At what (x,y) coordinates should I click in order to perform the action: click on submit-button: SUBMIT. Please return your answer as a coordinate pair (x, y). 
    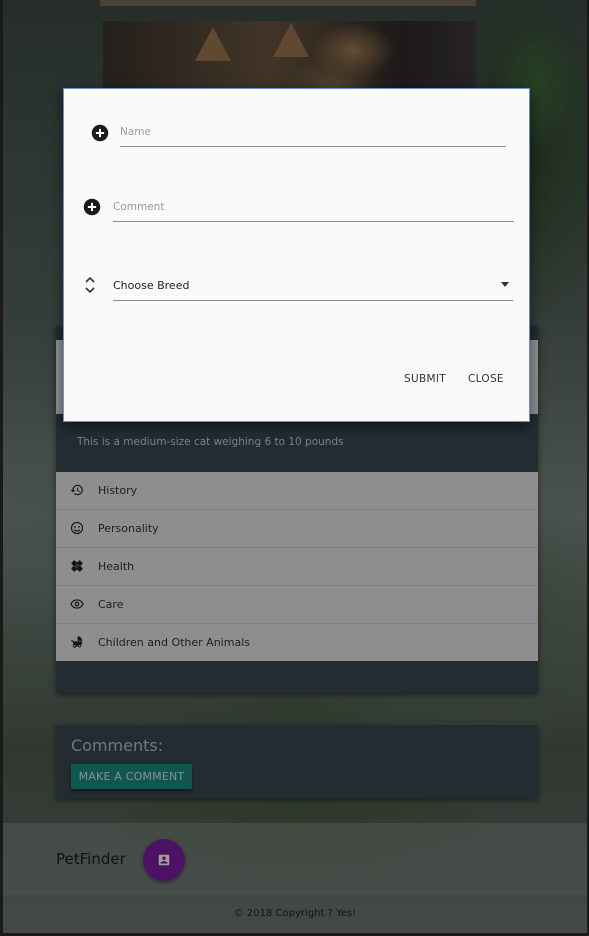
    Looking at the image, I should click on (425, 379).